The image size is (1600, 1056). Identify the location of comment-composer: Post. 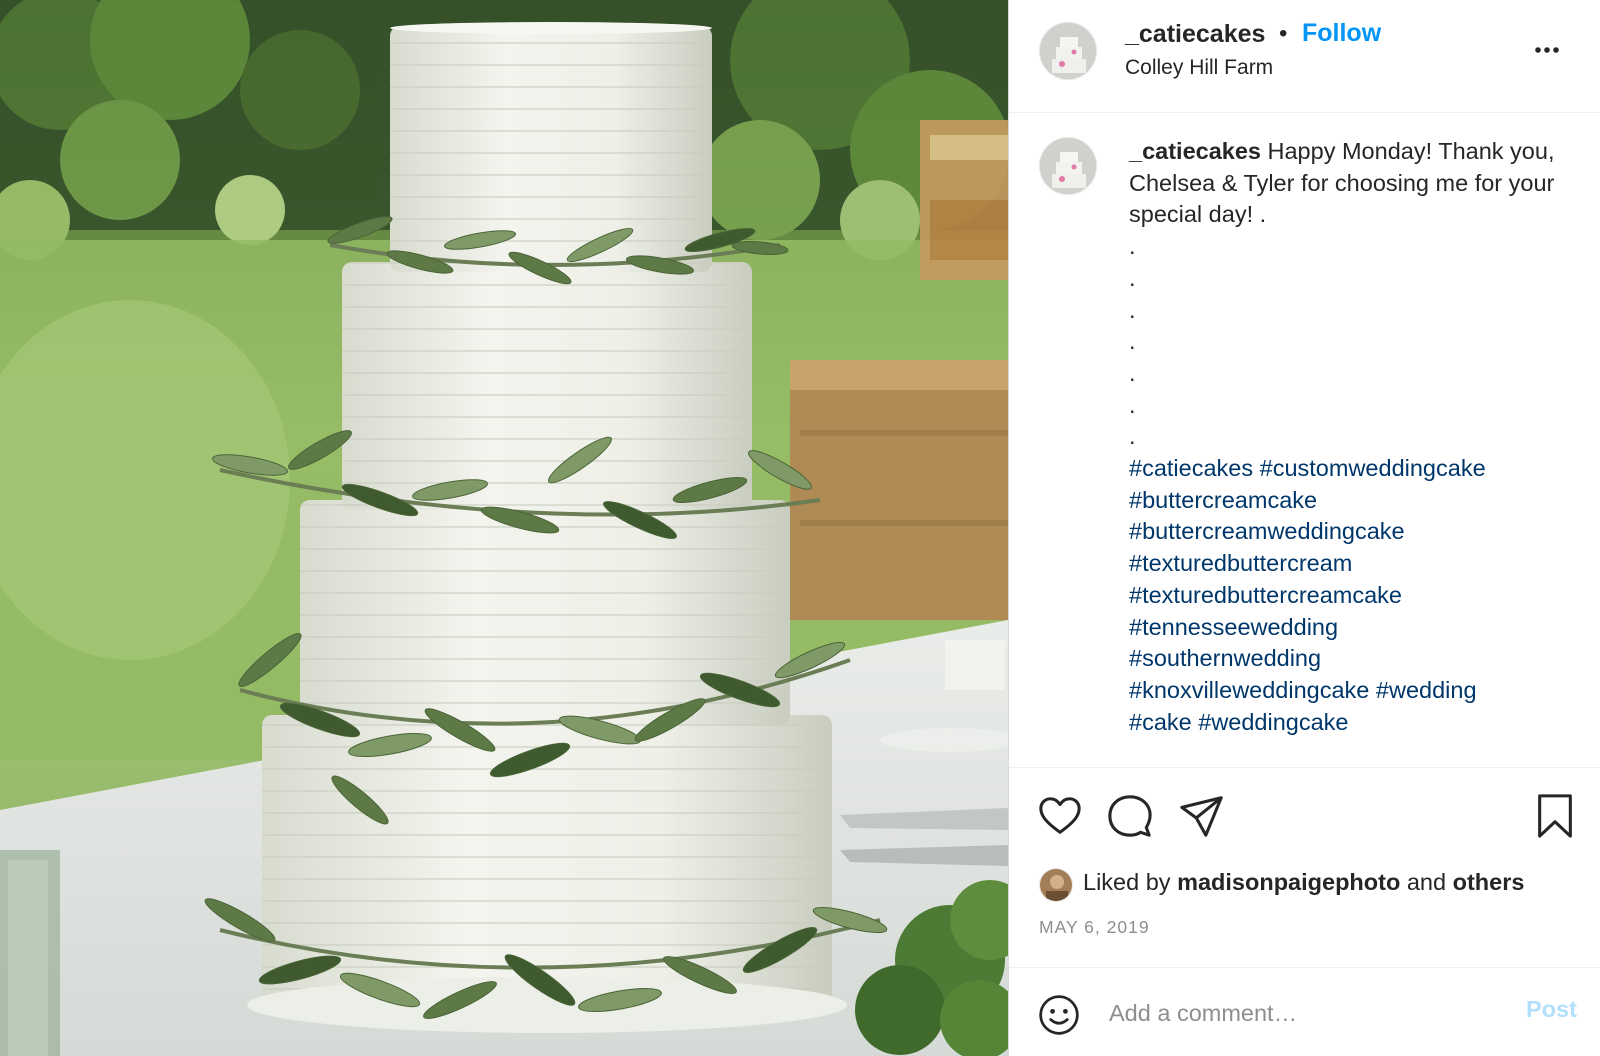
(1304, 1011).